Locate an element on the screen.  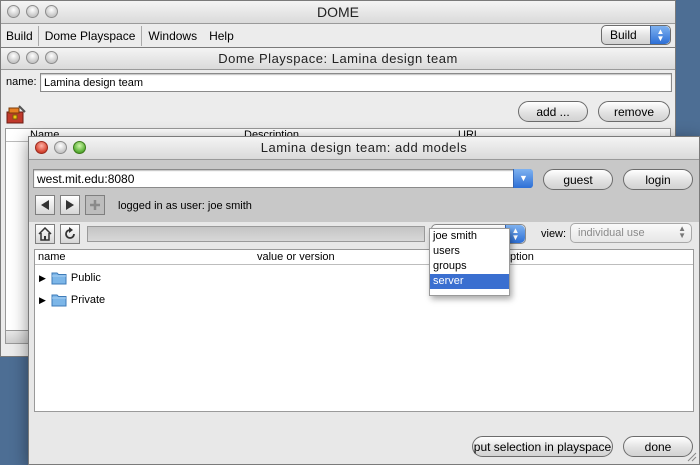
dropdown-option-joe-smith: joe smith is located at coordinates (469, 236).